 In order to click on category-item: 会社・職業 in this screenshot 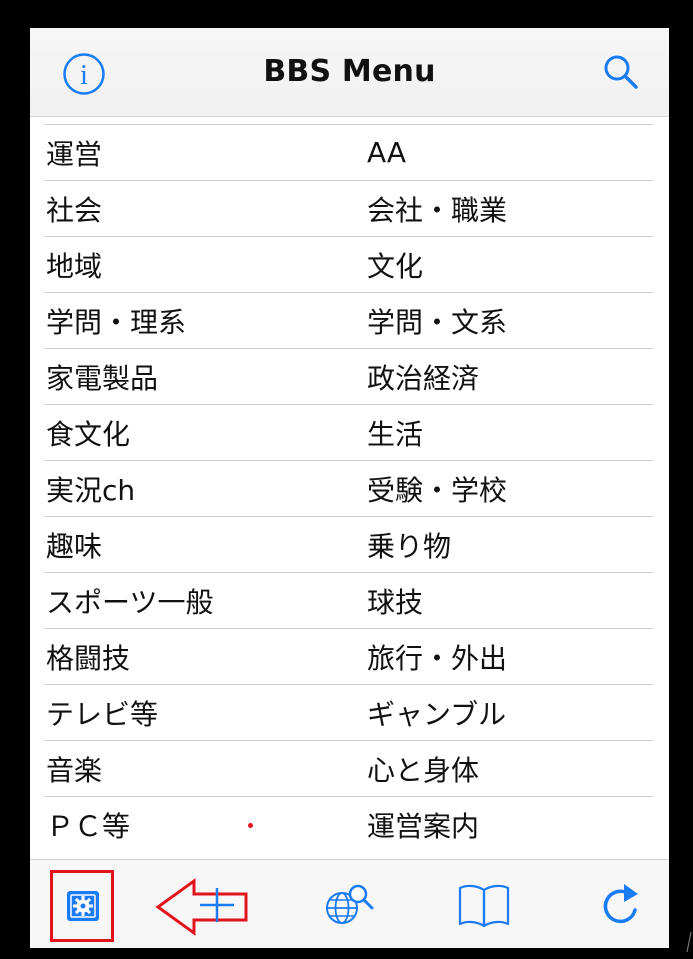, I will do `click(510, 209)`.